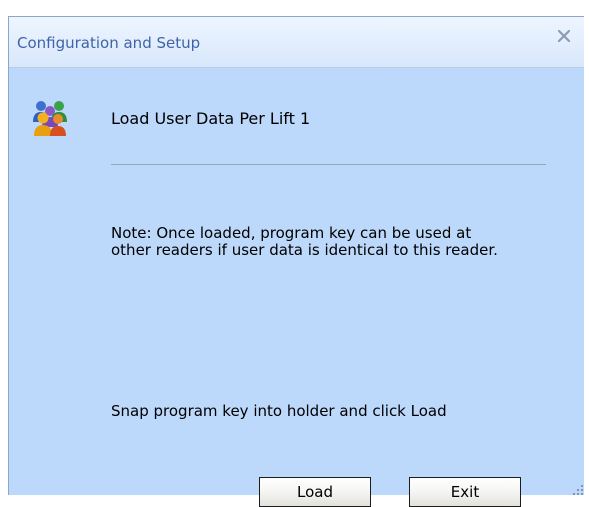 The image size is (589, 507). Describe the element at coordinates (315, 492) in the screenshot. I see `load-button: Load` at that location.